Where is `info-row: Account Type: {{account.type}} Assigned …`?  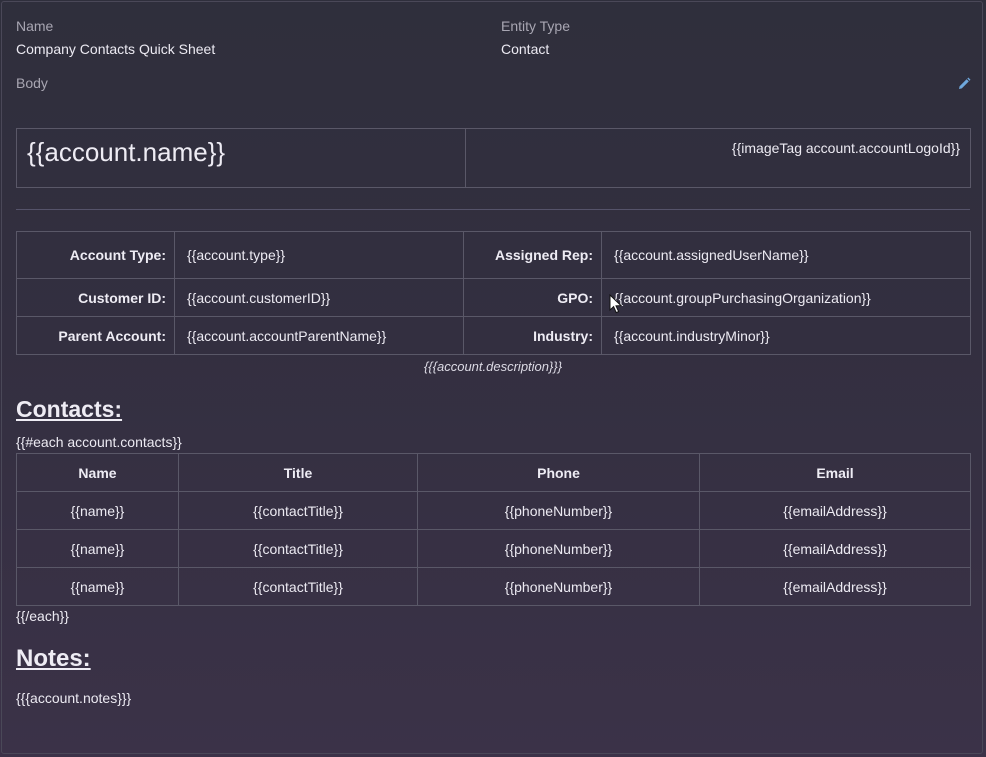 info-row: Account Type: {{account.type}} Assigned … is located at coordinates (493, 255).